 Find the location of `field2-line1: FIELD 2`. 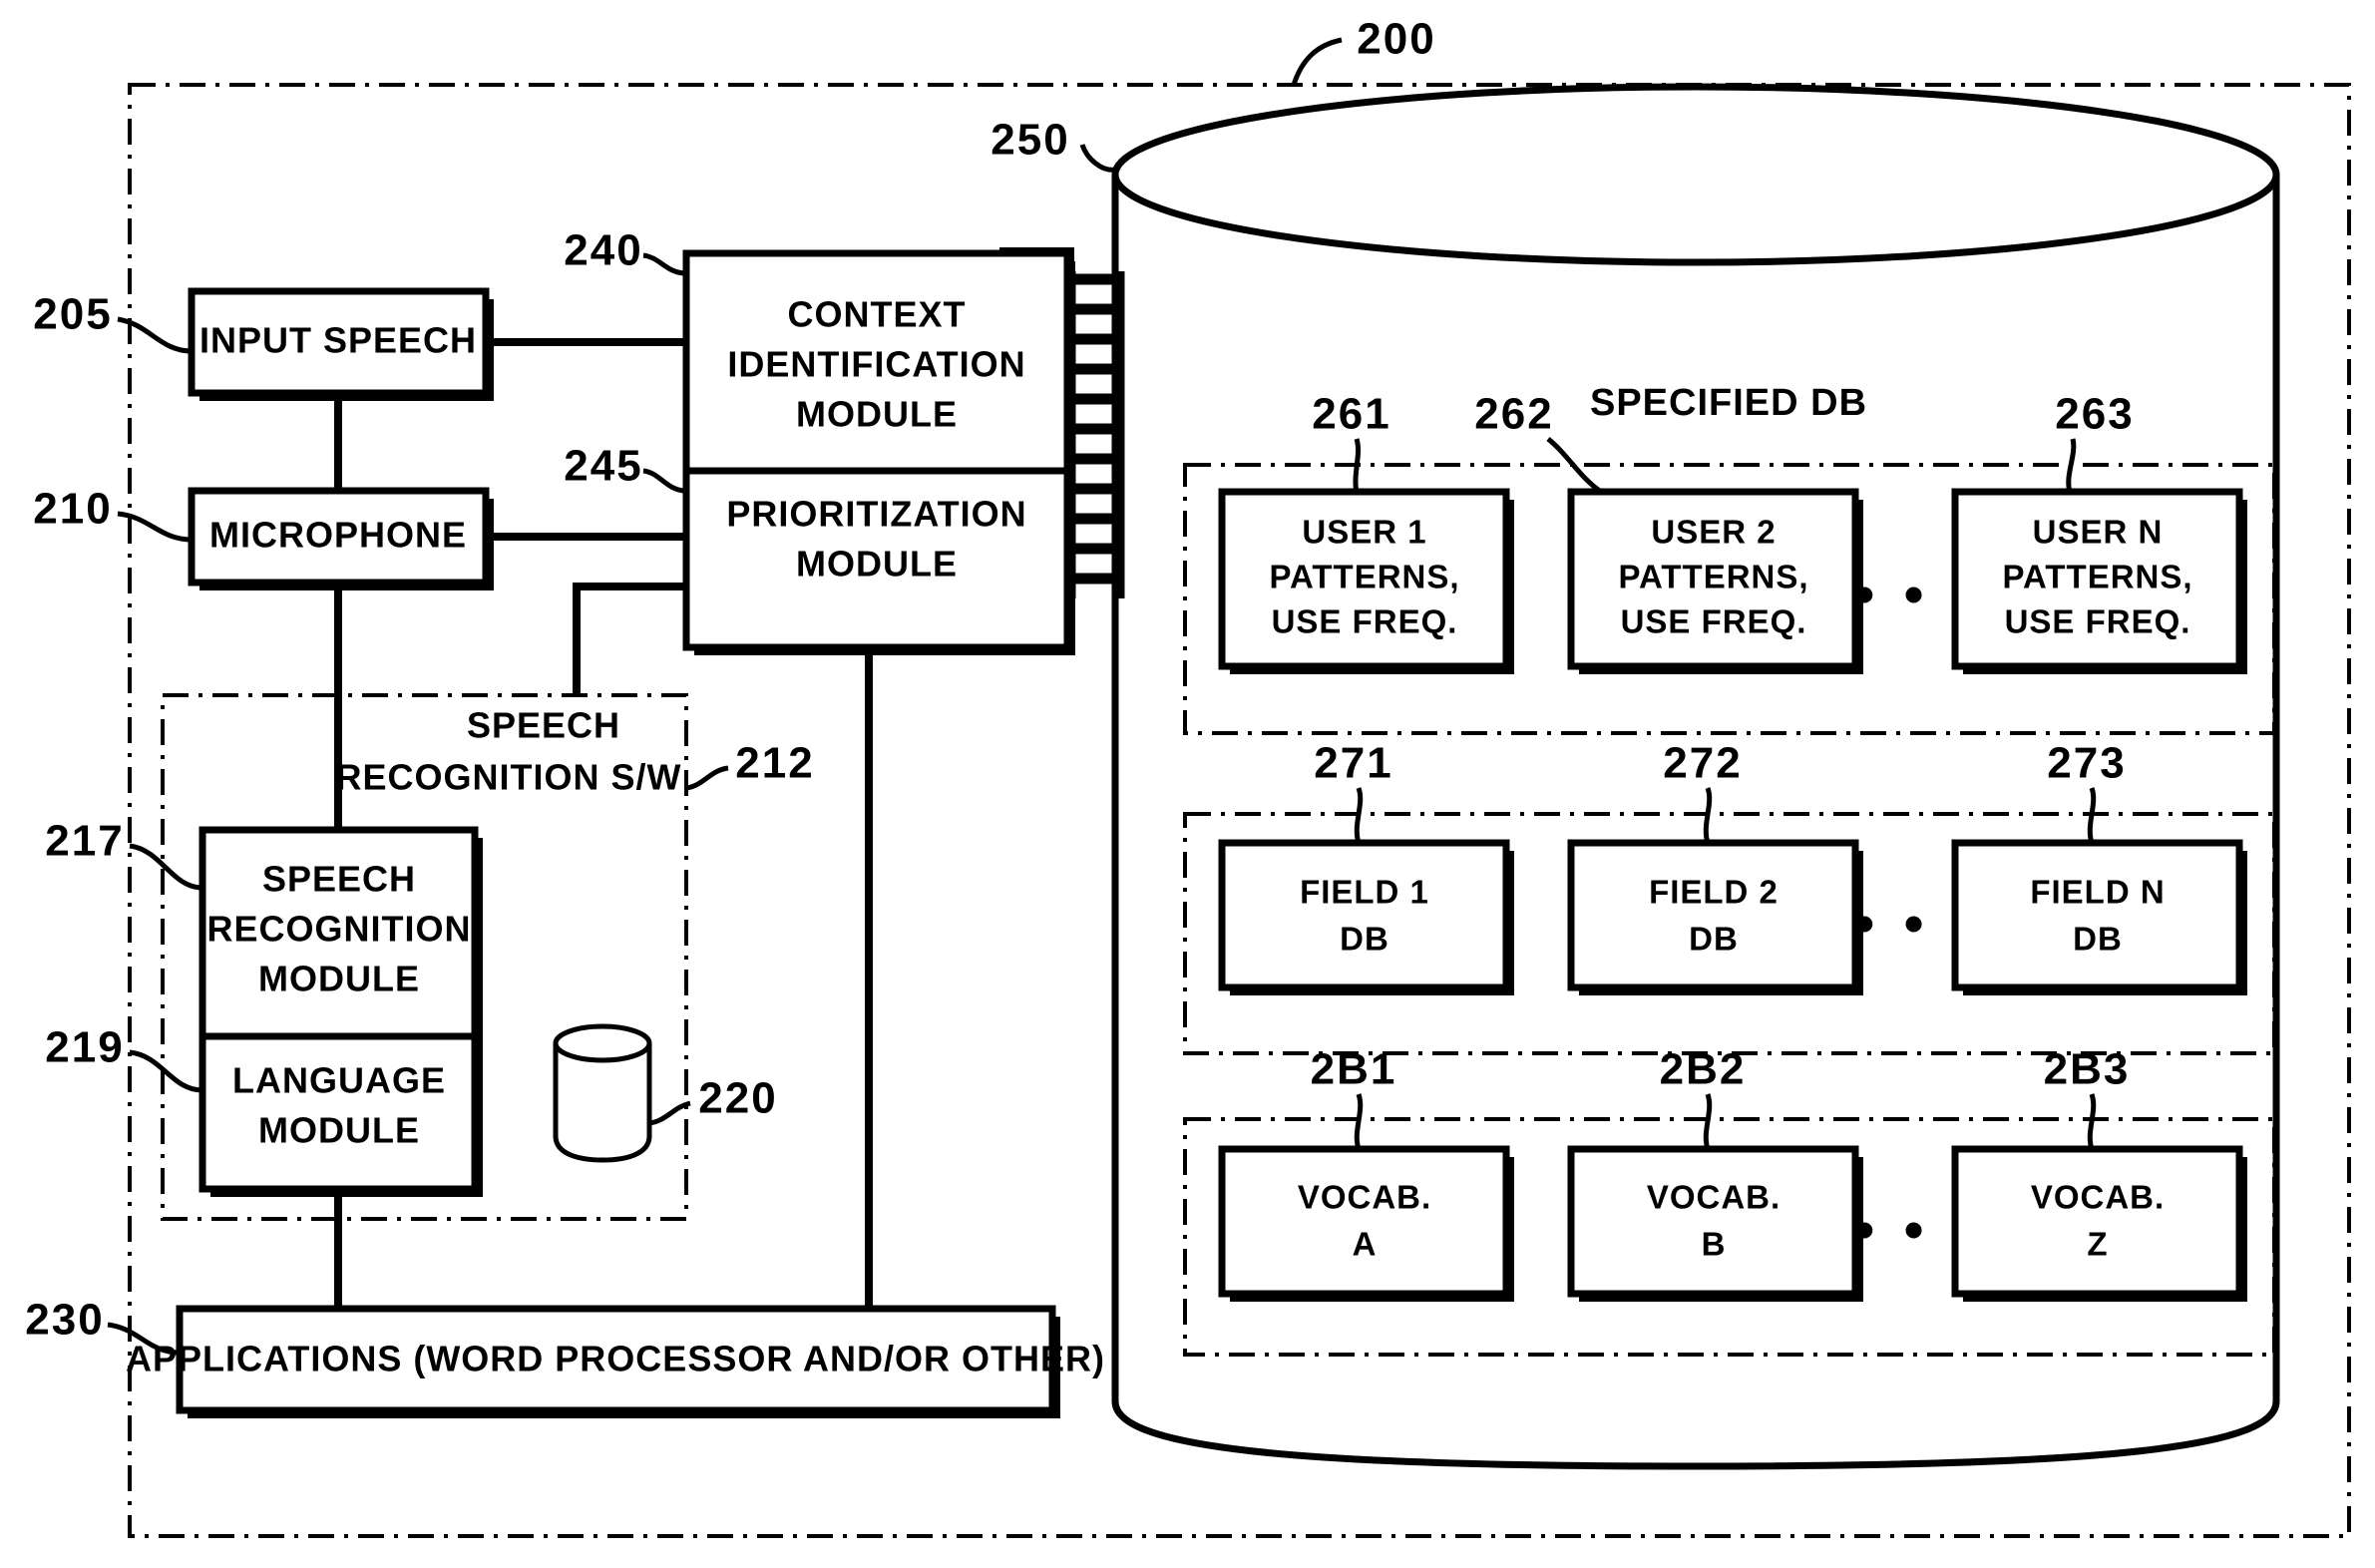

field2-line1: FIELD 2 is located at coordinates (1714, 893).